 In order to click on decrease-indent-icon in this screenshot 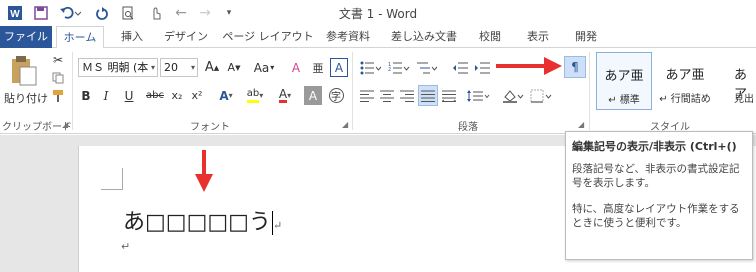, I will do `click(460, 67)`.